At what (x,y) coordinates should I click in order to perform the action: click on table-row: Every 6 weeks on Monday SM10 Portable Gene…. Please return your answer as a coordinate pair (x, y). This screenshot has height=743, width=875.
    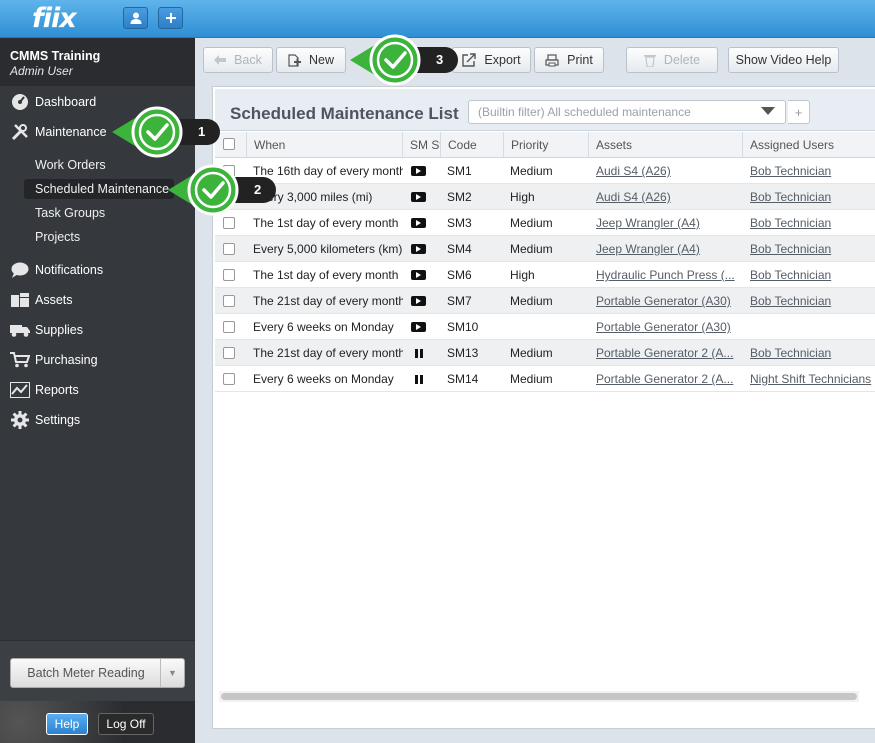
    Looking at the image, I should click on (545, 327).